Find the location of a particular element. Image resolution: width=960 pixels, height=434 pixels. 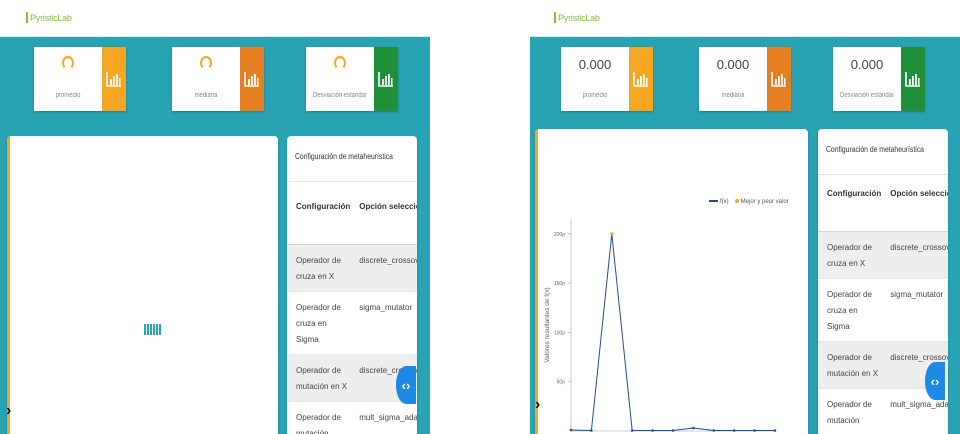

stat-card-mediana: 0.000 mediana is located at coordinates (745, 79).